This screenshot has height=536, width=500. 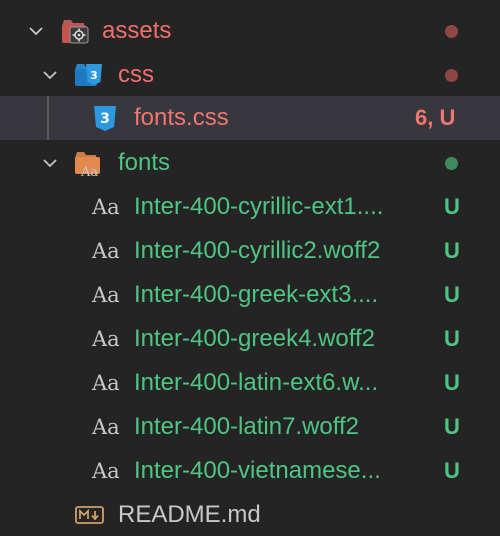 I want to click on tree-item-font-file: Aa Inter-400-latin7.woff2 U, so click(x=250, y=427).